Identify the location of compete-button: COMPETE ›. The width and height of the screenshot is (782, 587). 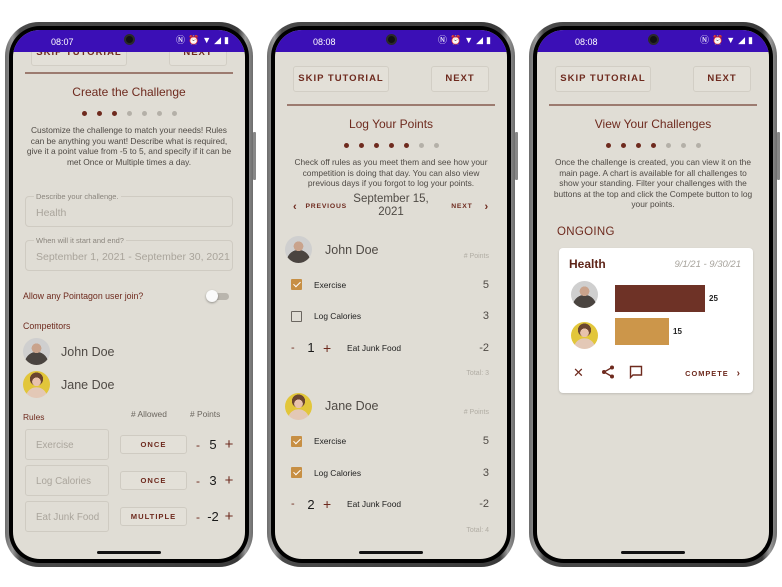
(713, 373).